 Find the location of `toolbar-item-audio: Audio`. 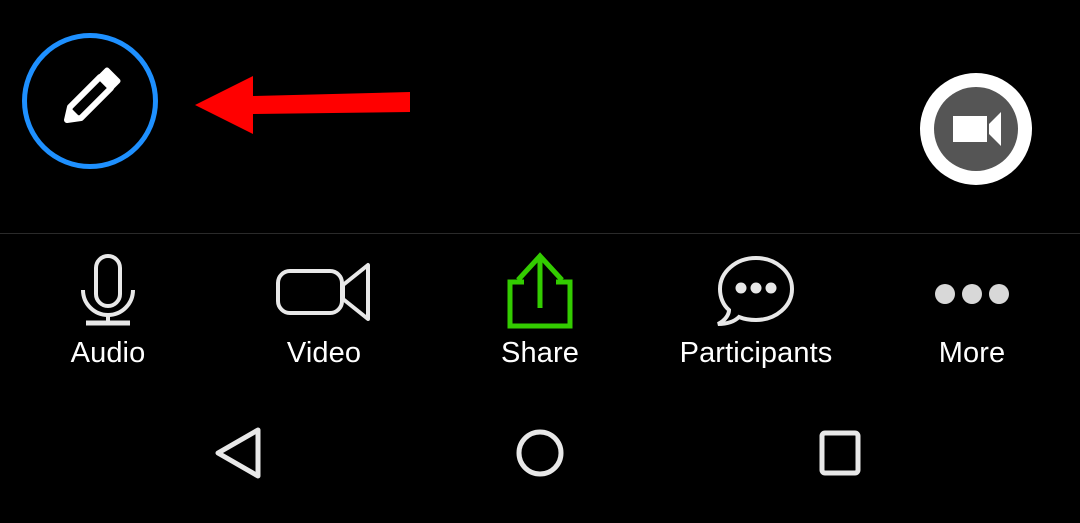

toolbar-item-audio: Audio is located at coordinates (108, 317).